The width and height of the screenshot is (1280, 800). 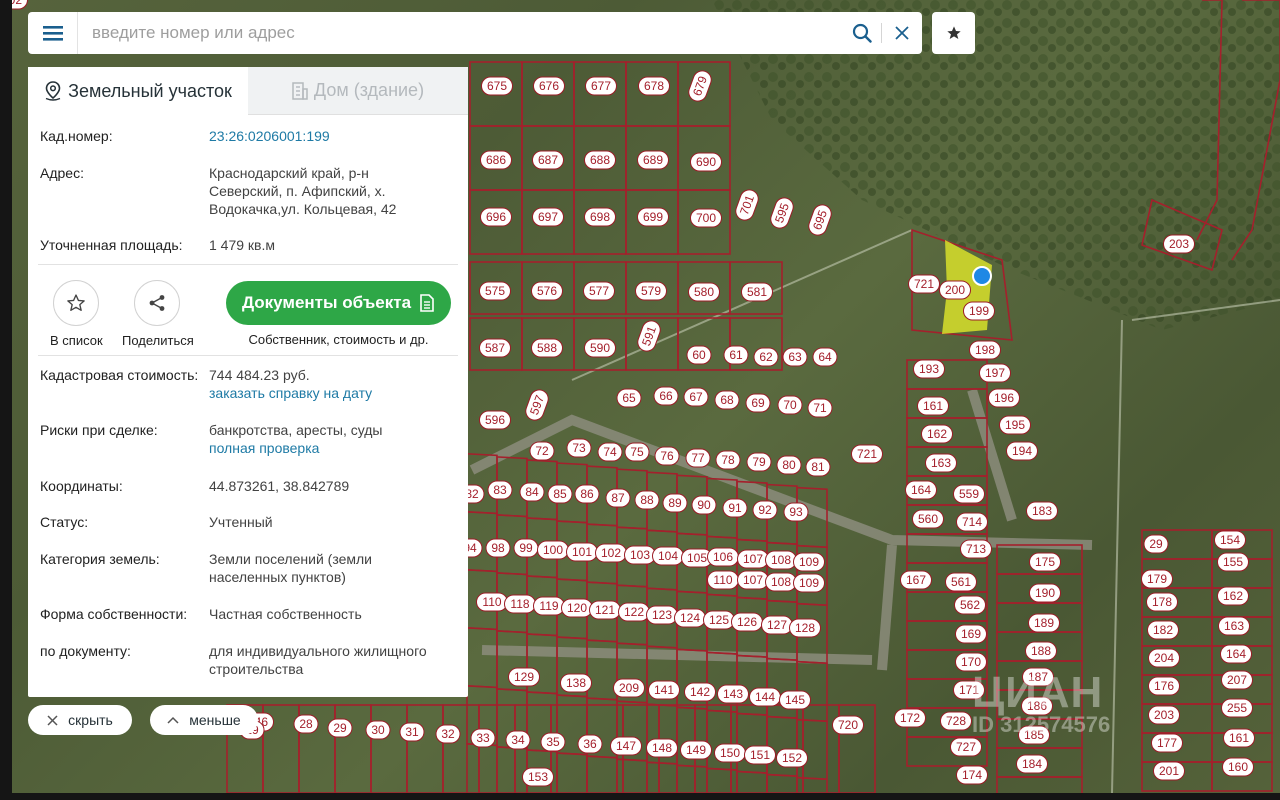 What do you see at coordinates (723, 557) in the screenshot?
I see `parcel-label: 106` at bounding box center [723, 557].